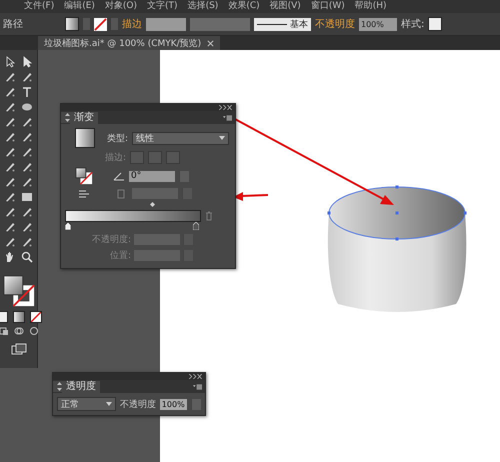  Describe the element at coordinates (282, 24) in the screenshot. I see `brush-definition-field: 基本` at that location.